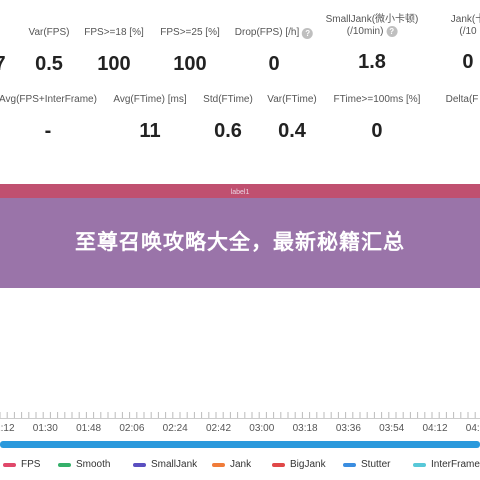 The width and height of the screenshot is (480, 480). Describe the element at coordinates (365, 31) in the screenshot. I see `stat-label-line2: (/10min)` at that location.